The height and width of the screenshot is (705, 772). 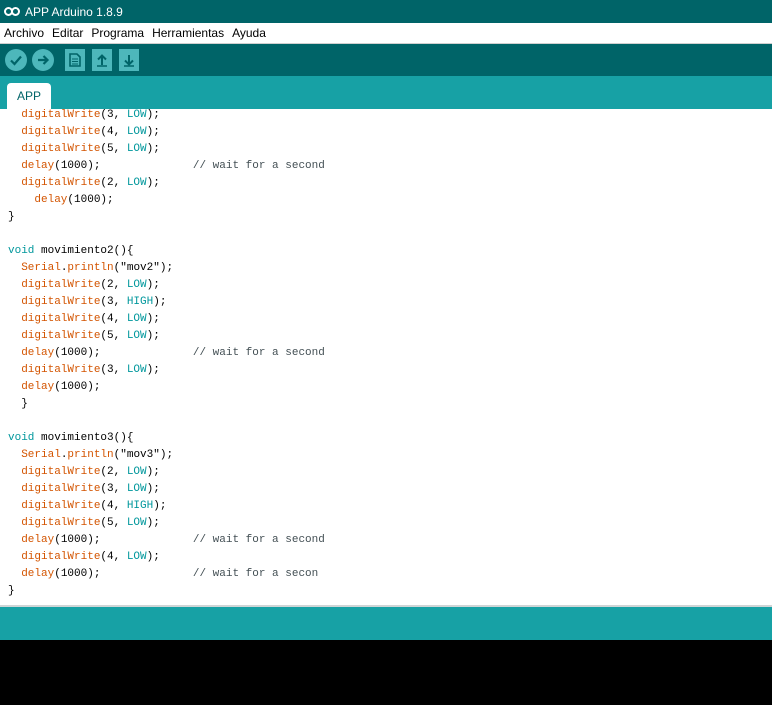 I want to click on menu-programa: Programa, so click(x=117, y=33).